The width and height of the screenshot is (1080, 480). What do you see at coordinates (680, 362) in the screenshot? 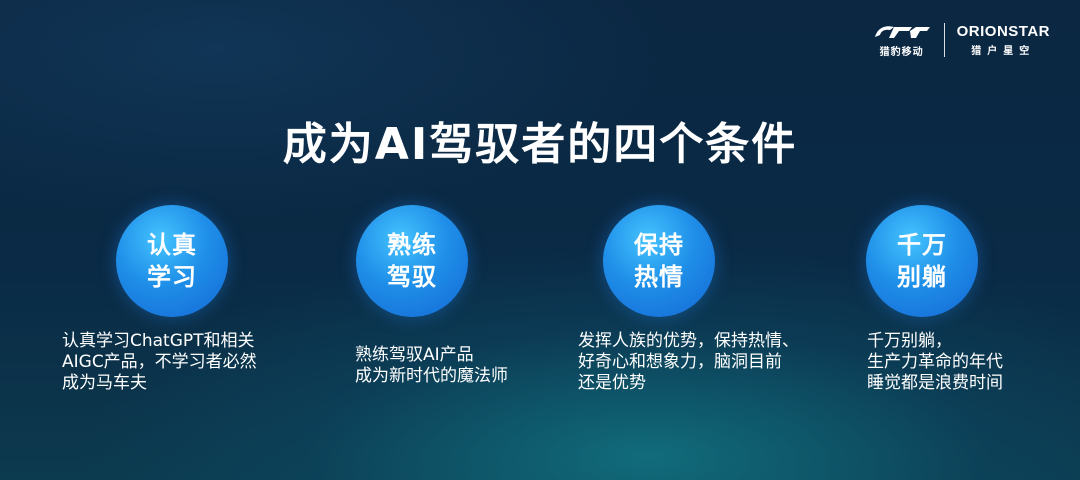
I see `description-line: 好奇心和想象力，脑洞目前` at bounding box center [680, 362].